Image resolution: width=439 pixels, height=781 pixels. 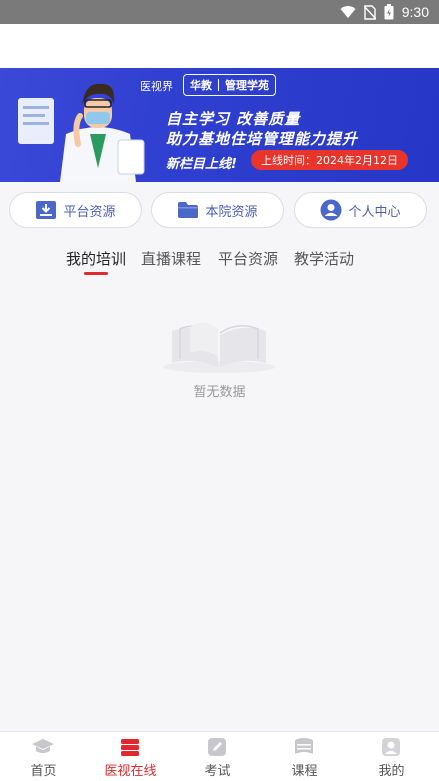 I want to click on banner-launch-pill: 上线时间：2024年2月12日, so click(x=329, y=160).